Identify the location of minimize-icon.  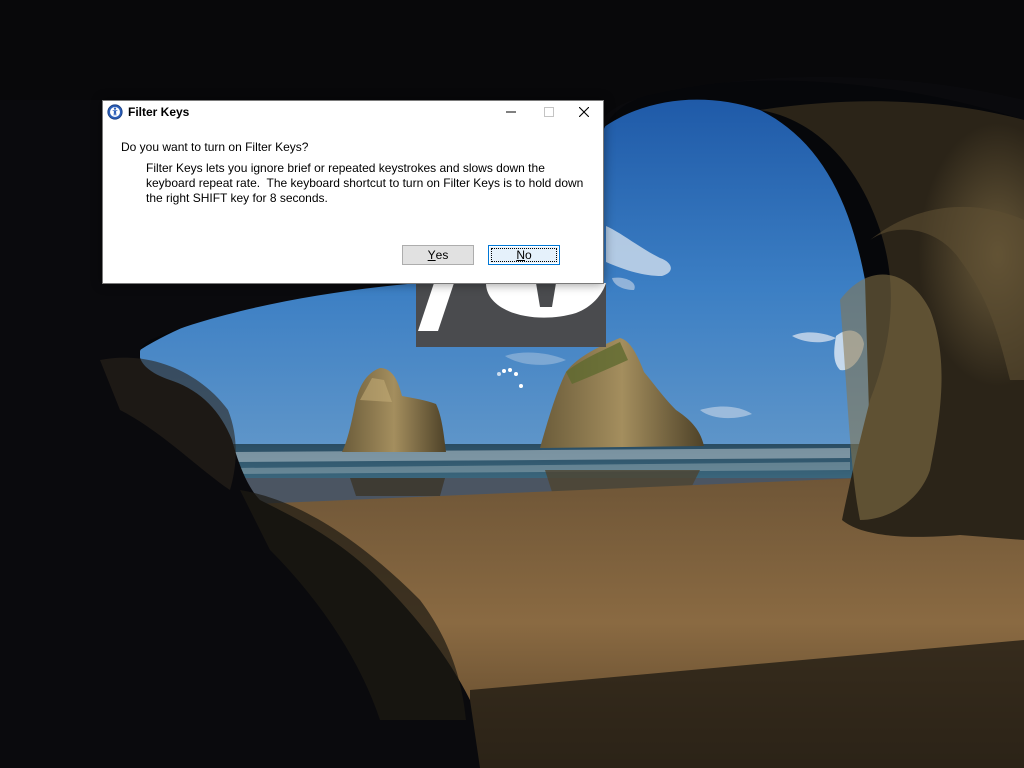
(511, 112).